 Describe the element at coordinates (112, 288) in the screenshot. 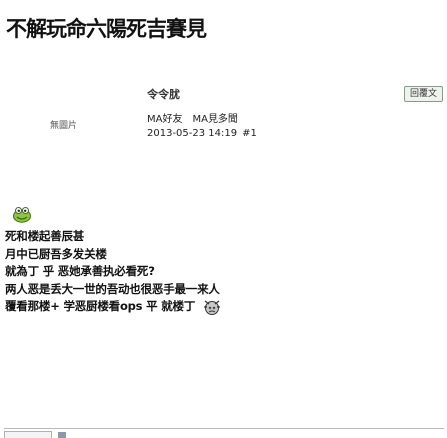

I see `post-line-4: 两人恶是丢大一世的吾动也很恶手最一来人` at that location.